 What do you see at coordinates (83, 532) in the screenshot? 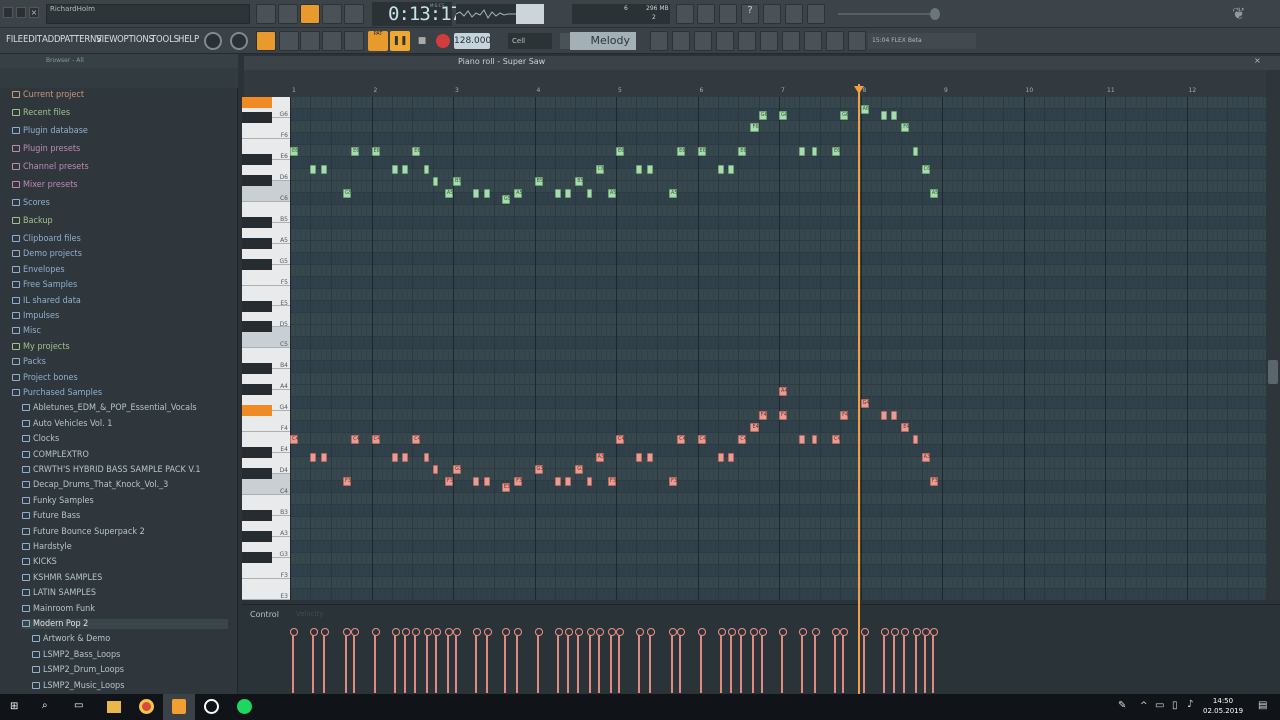
I see `browser-item: Future Bounce Superpack 2` at bounding box center [83, 532].